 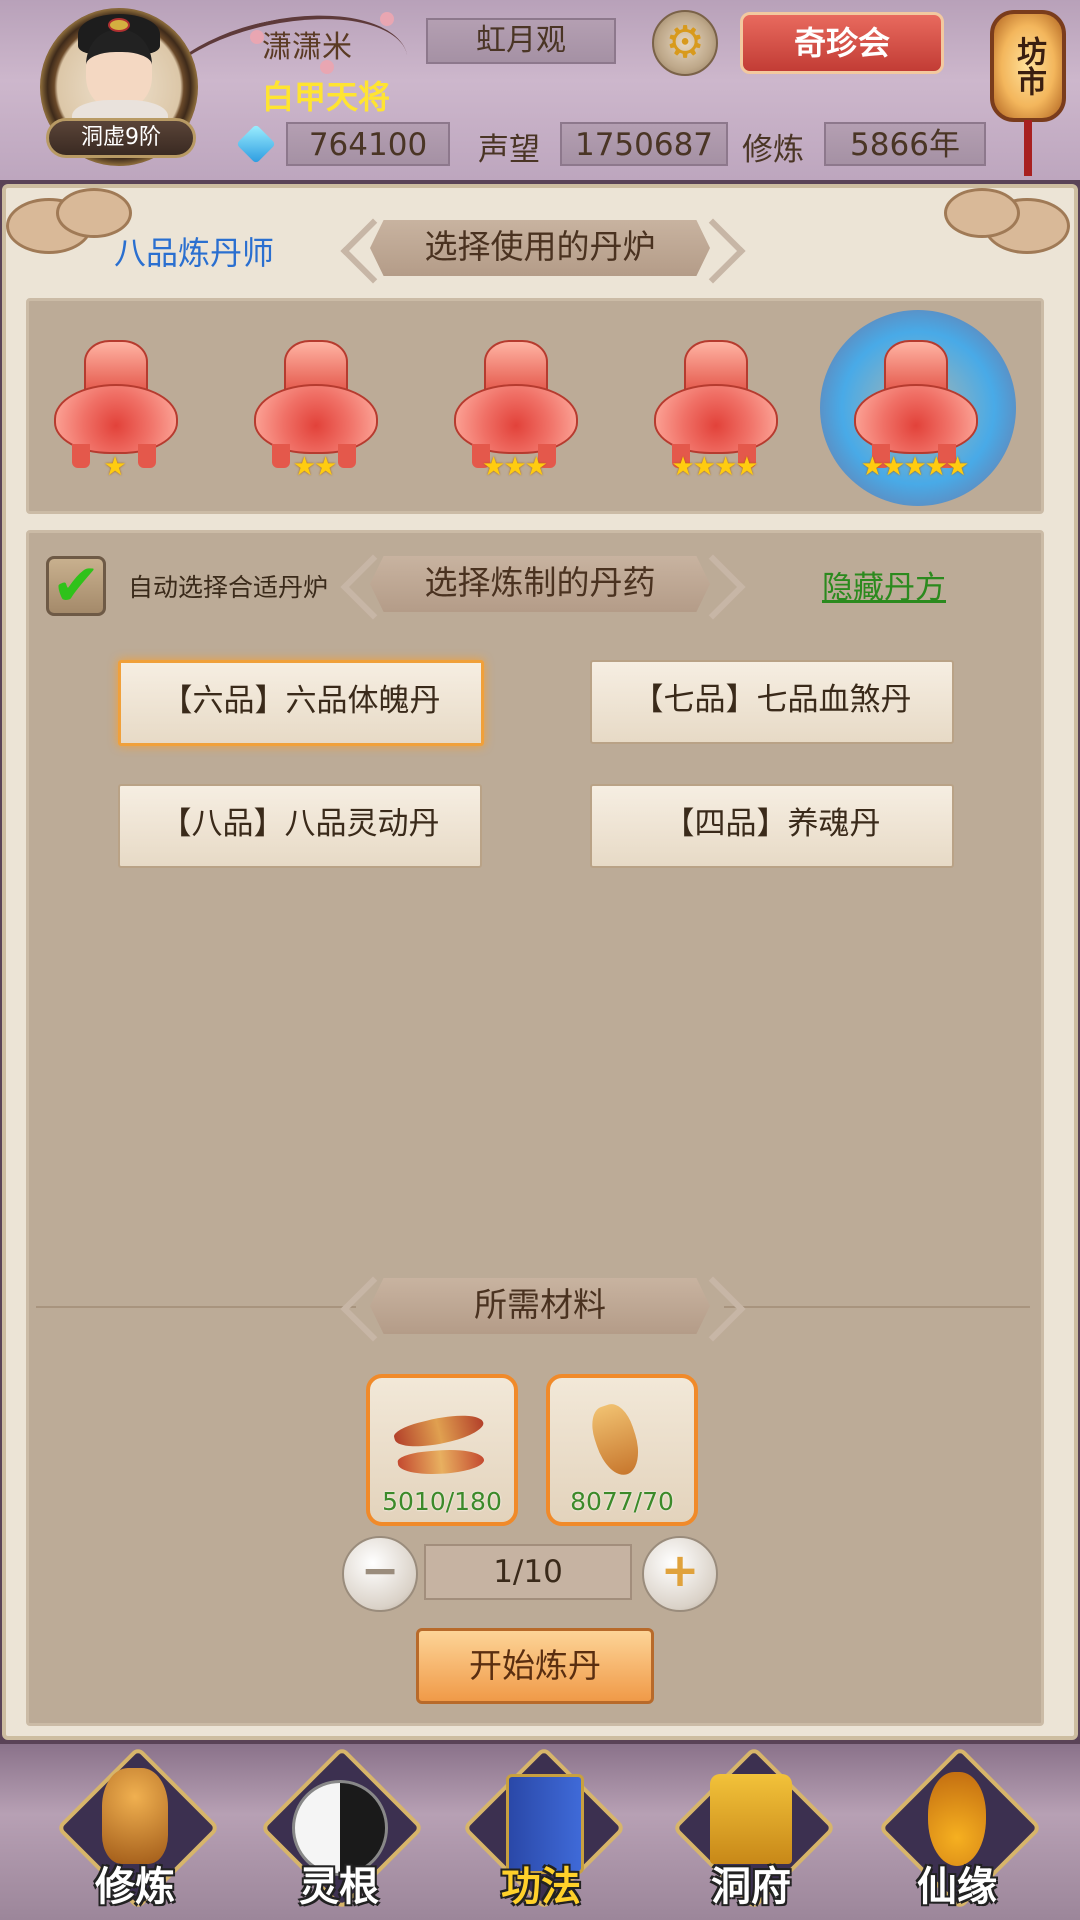 What do you see at coordinates (228, 587) in the screenshot?
I see `auto-select-label: 自动选择合适丹炉` at bounding box center [228, 587].